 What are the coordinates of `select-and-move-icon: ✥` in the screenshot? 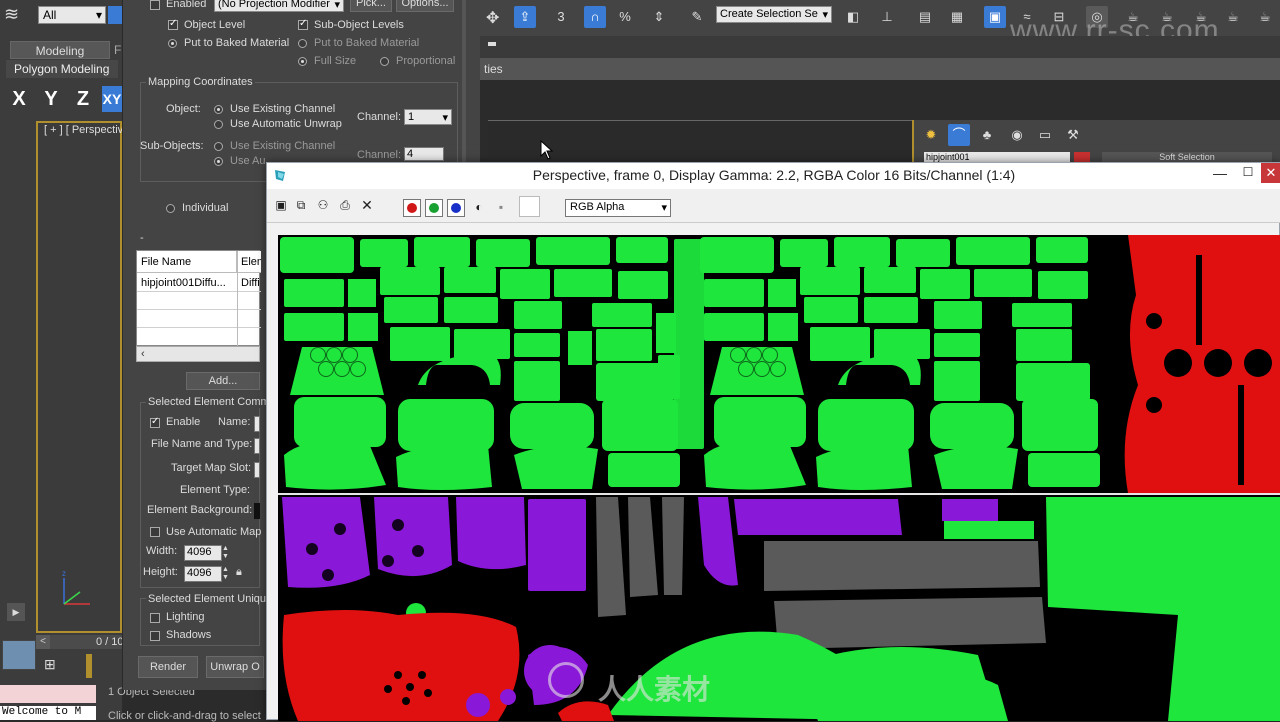 It's located at (492, 18).